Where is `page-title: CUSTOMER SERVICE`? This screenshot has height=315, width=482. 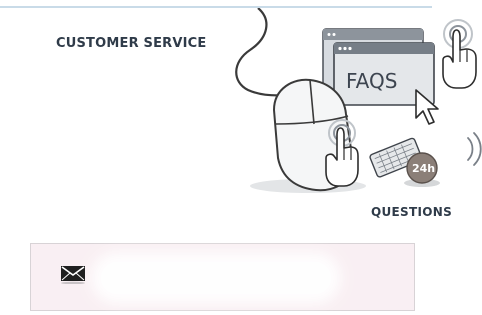 page-title: CUSTOMER SERVICE is located at coordinates (131, 43).